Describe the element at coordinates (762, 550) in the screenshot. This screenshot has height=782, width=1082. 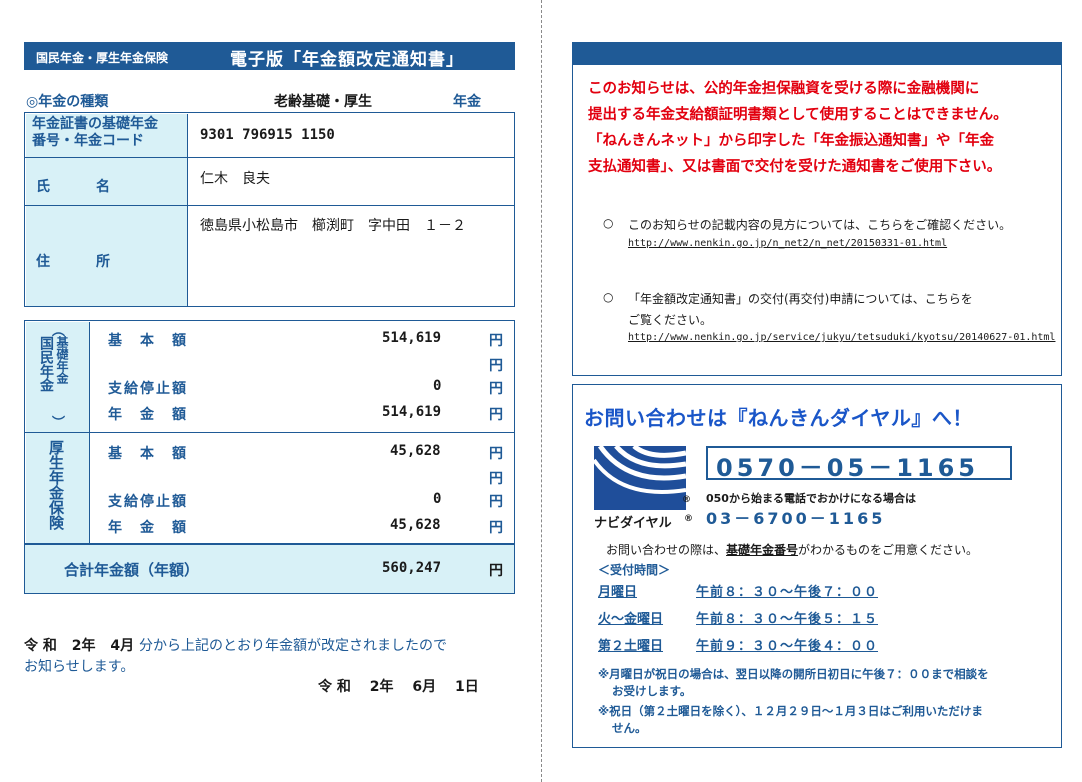
I see `note-emphasis: 基礎年金番号` at that location.